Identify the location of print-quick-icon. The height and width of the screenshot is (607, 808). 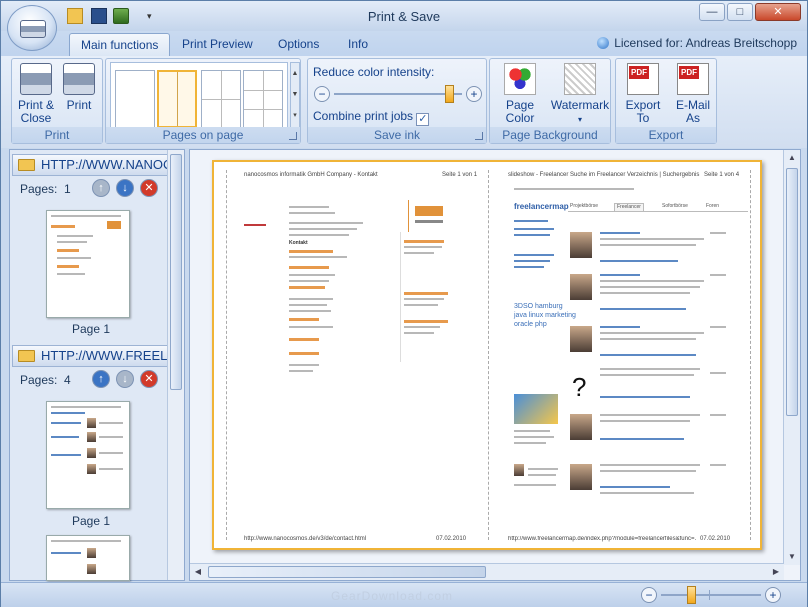
(121, 16).